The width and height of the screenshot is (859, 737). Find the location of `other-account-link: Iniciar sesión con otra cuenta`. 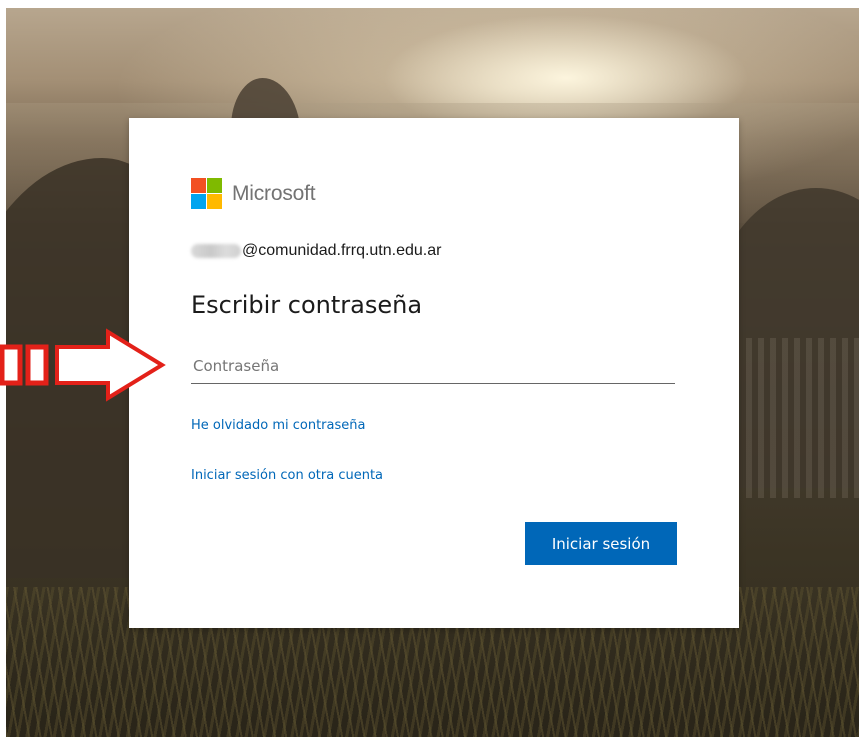

other-account-link: Iniciar sesión con otra cuenta is located at coordinates (287, 475).